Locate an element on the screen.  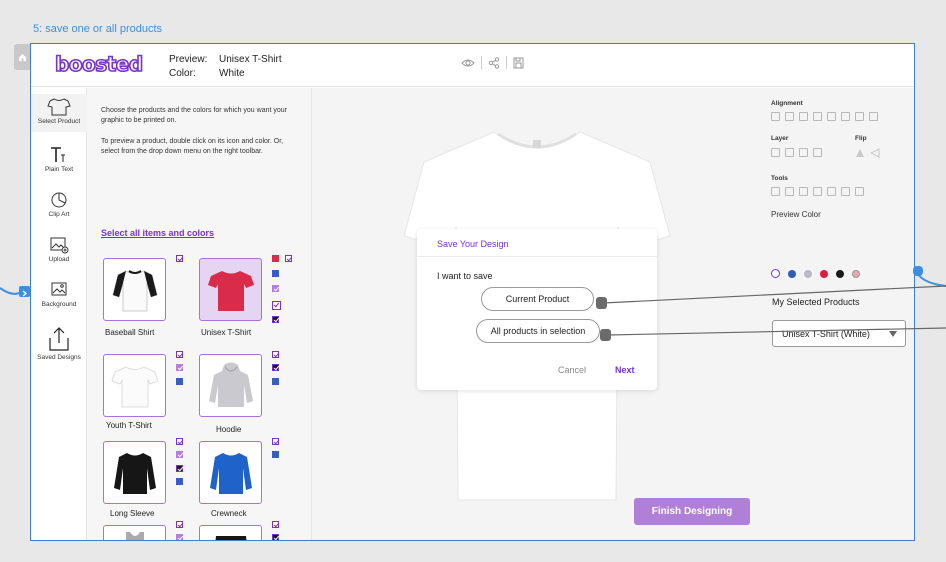
color-swatch-red is located at coordinates (275, 258).